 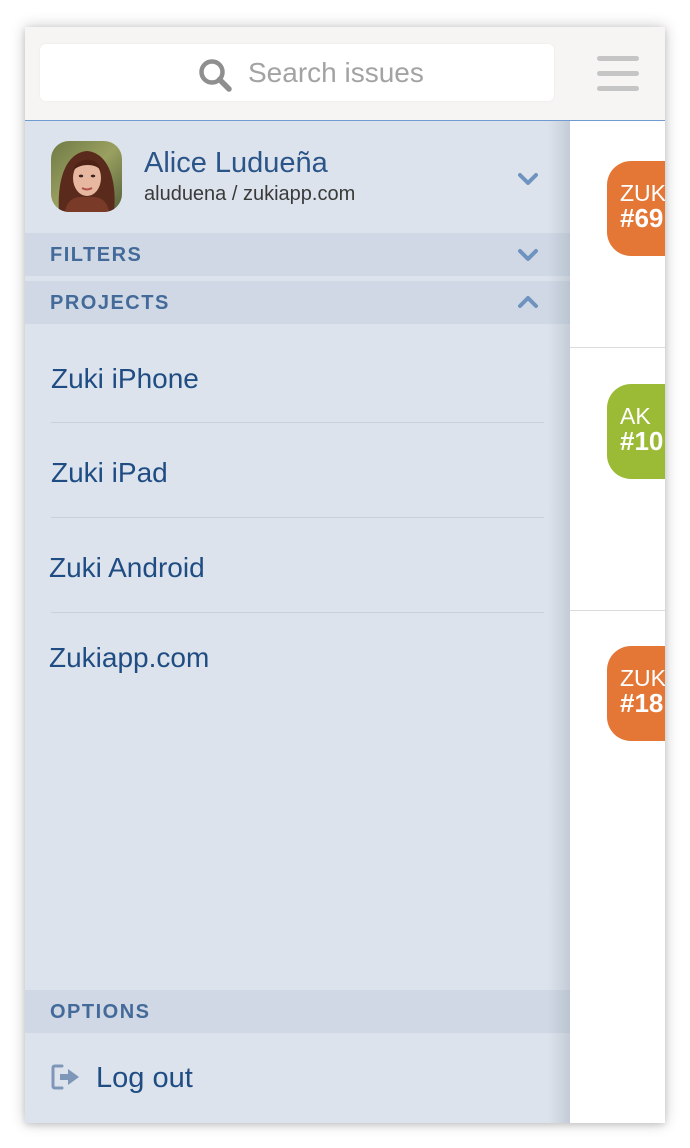 What do you see at coordinates (642, 441) in the screenshot?
I see `issue-number: #10` at bounding box center [642, 441].